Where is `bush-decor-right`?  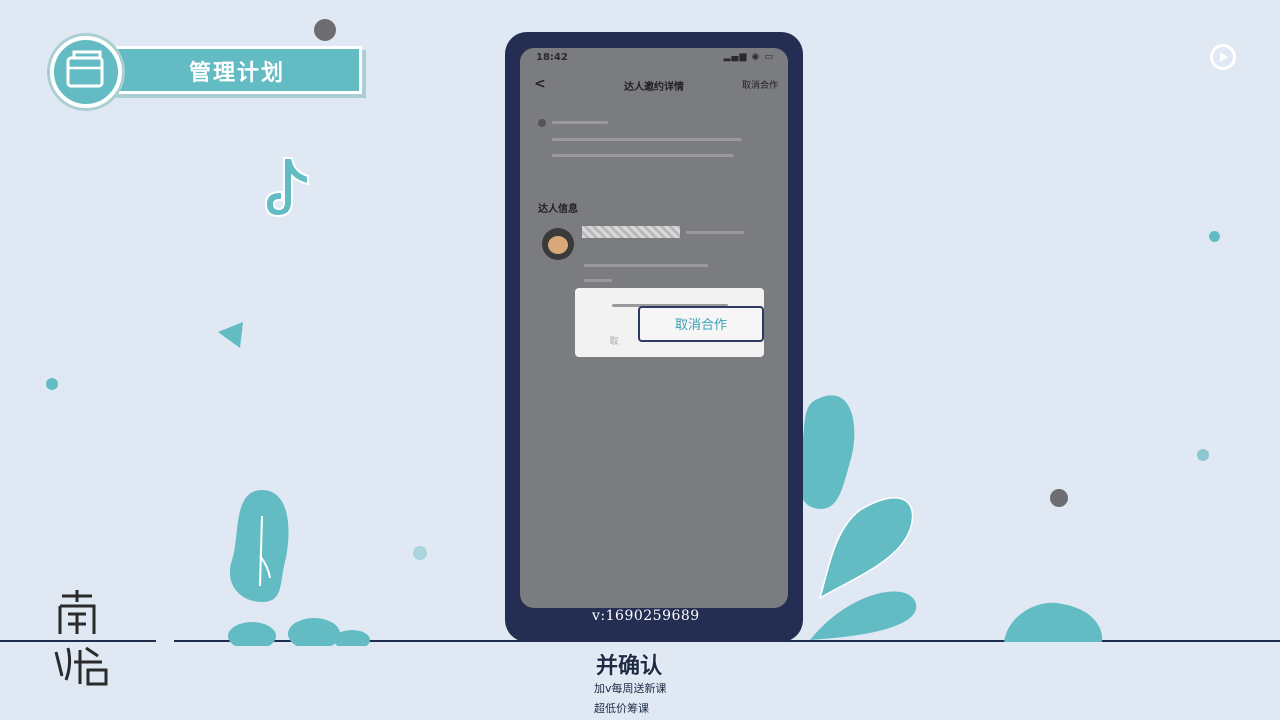
bush-decor-right is located at coordinates (1053, 622).